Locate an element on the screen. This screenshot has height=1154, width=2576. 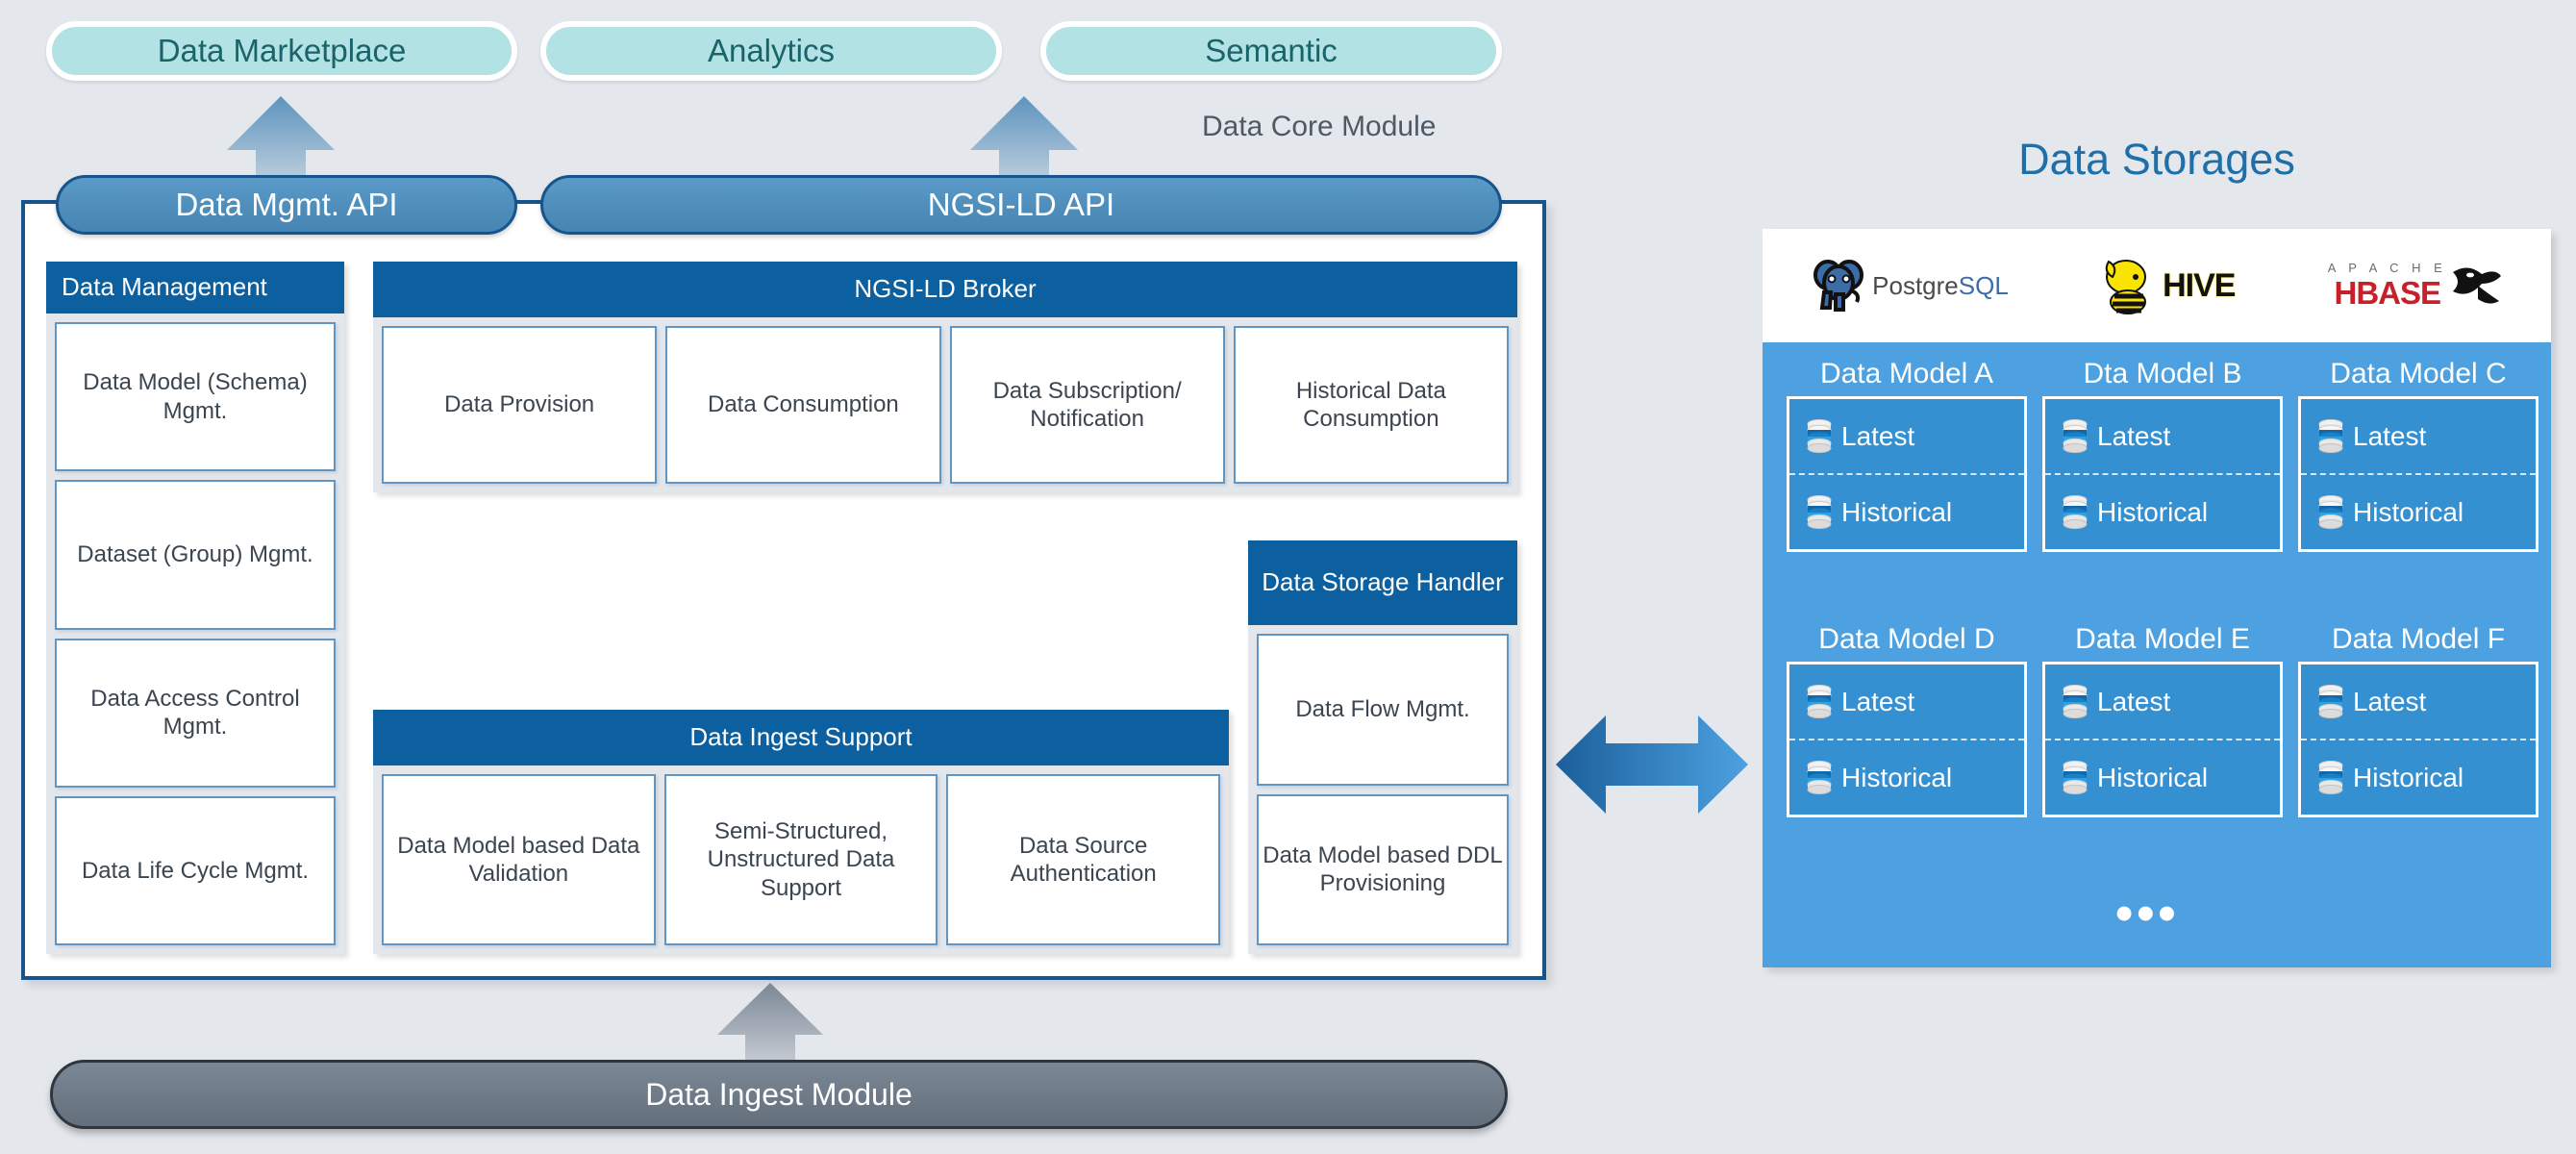
tile-data-provision: Data Provision is located at coordinates (520, 405).